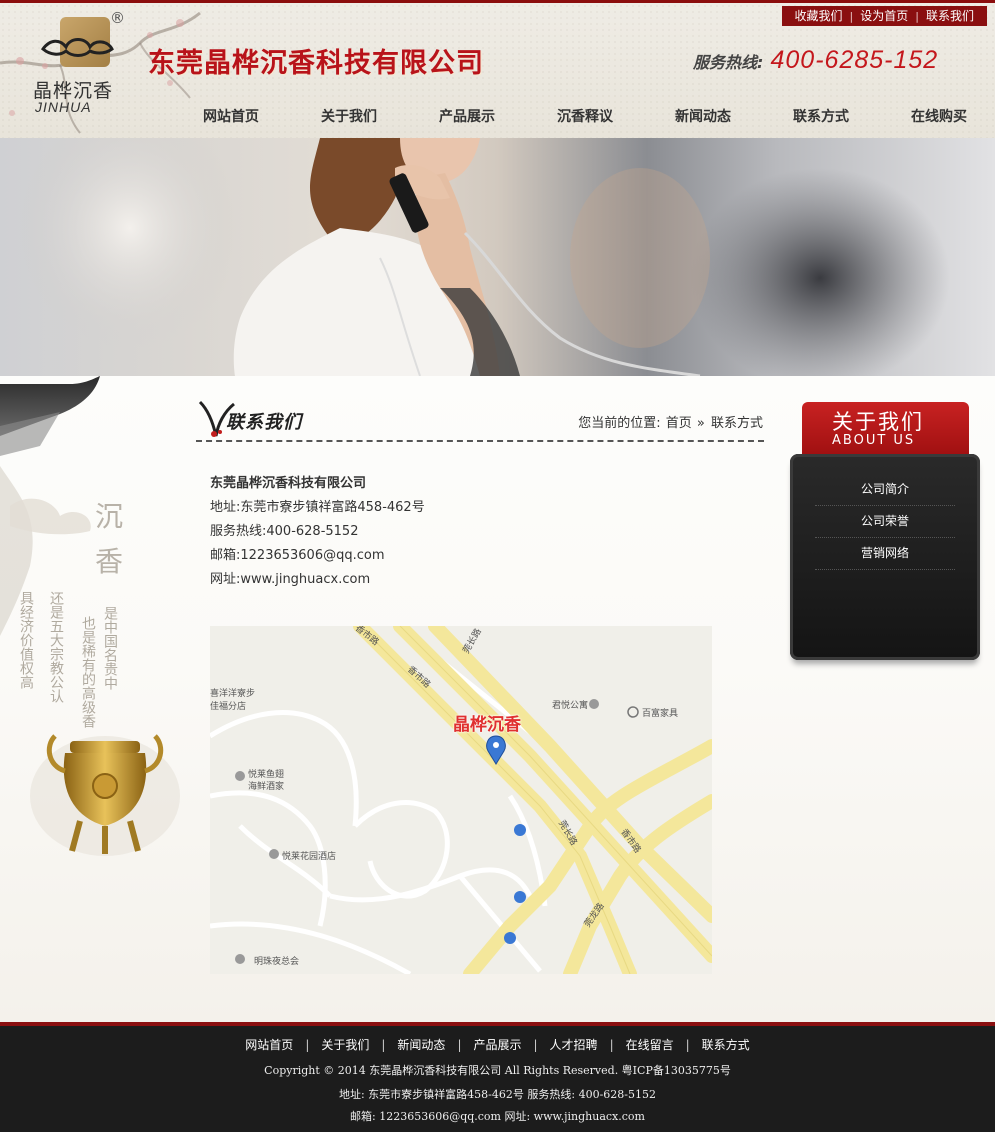  Describe the element at coordinates (269, 1045) in the screenshot. I see `footer-link-home: 网站首页` at that location.